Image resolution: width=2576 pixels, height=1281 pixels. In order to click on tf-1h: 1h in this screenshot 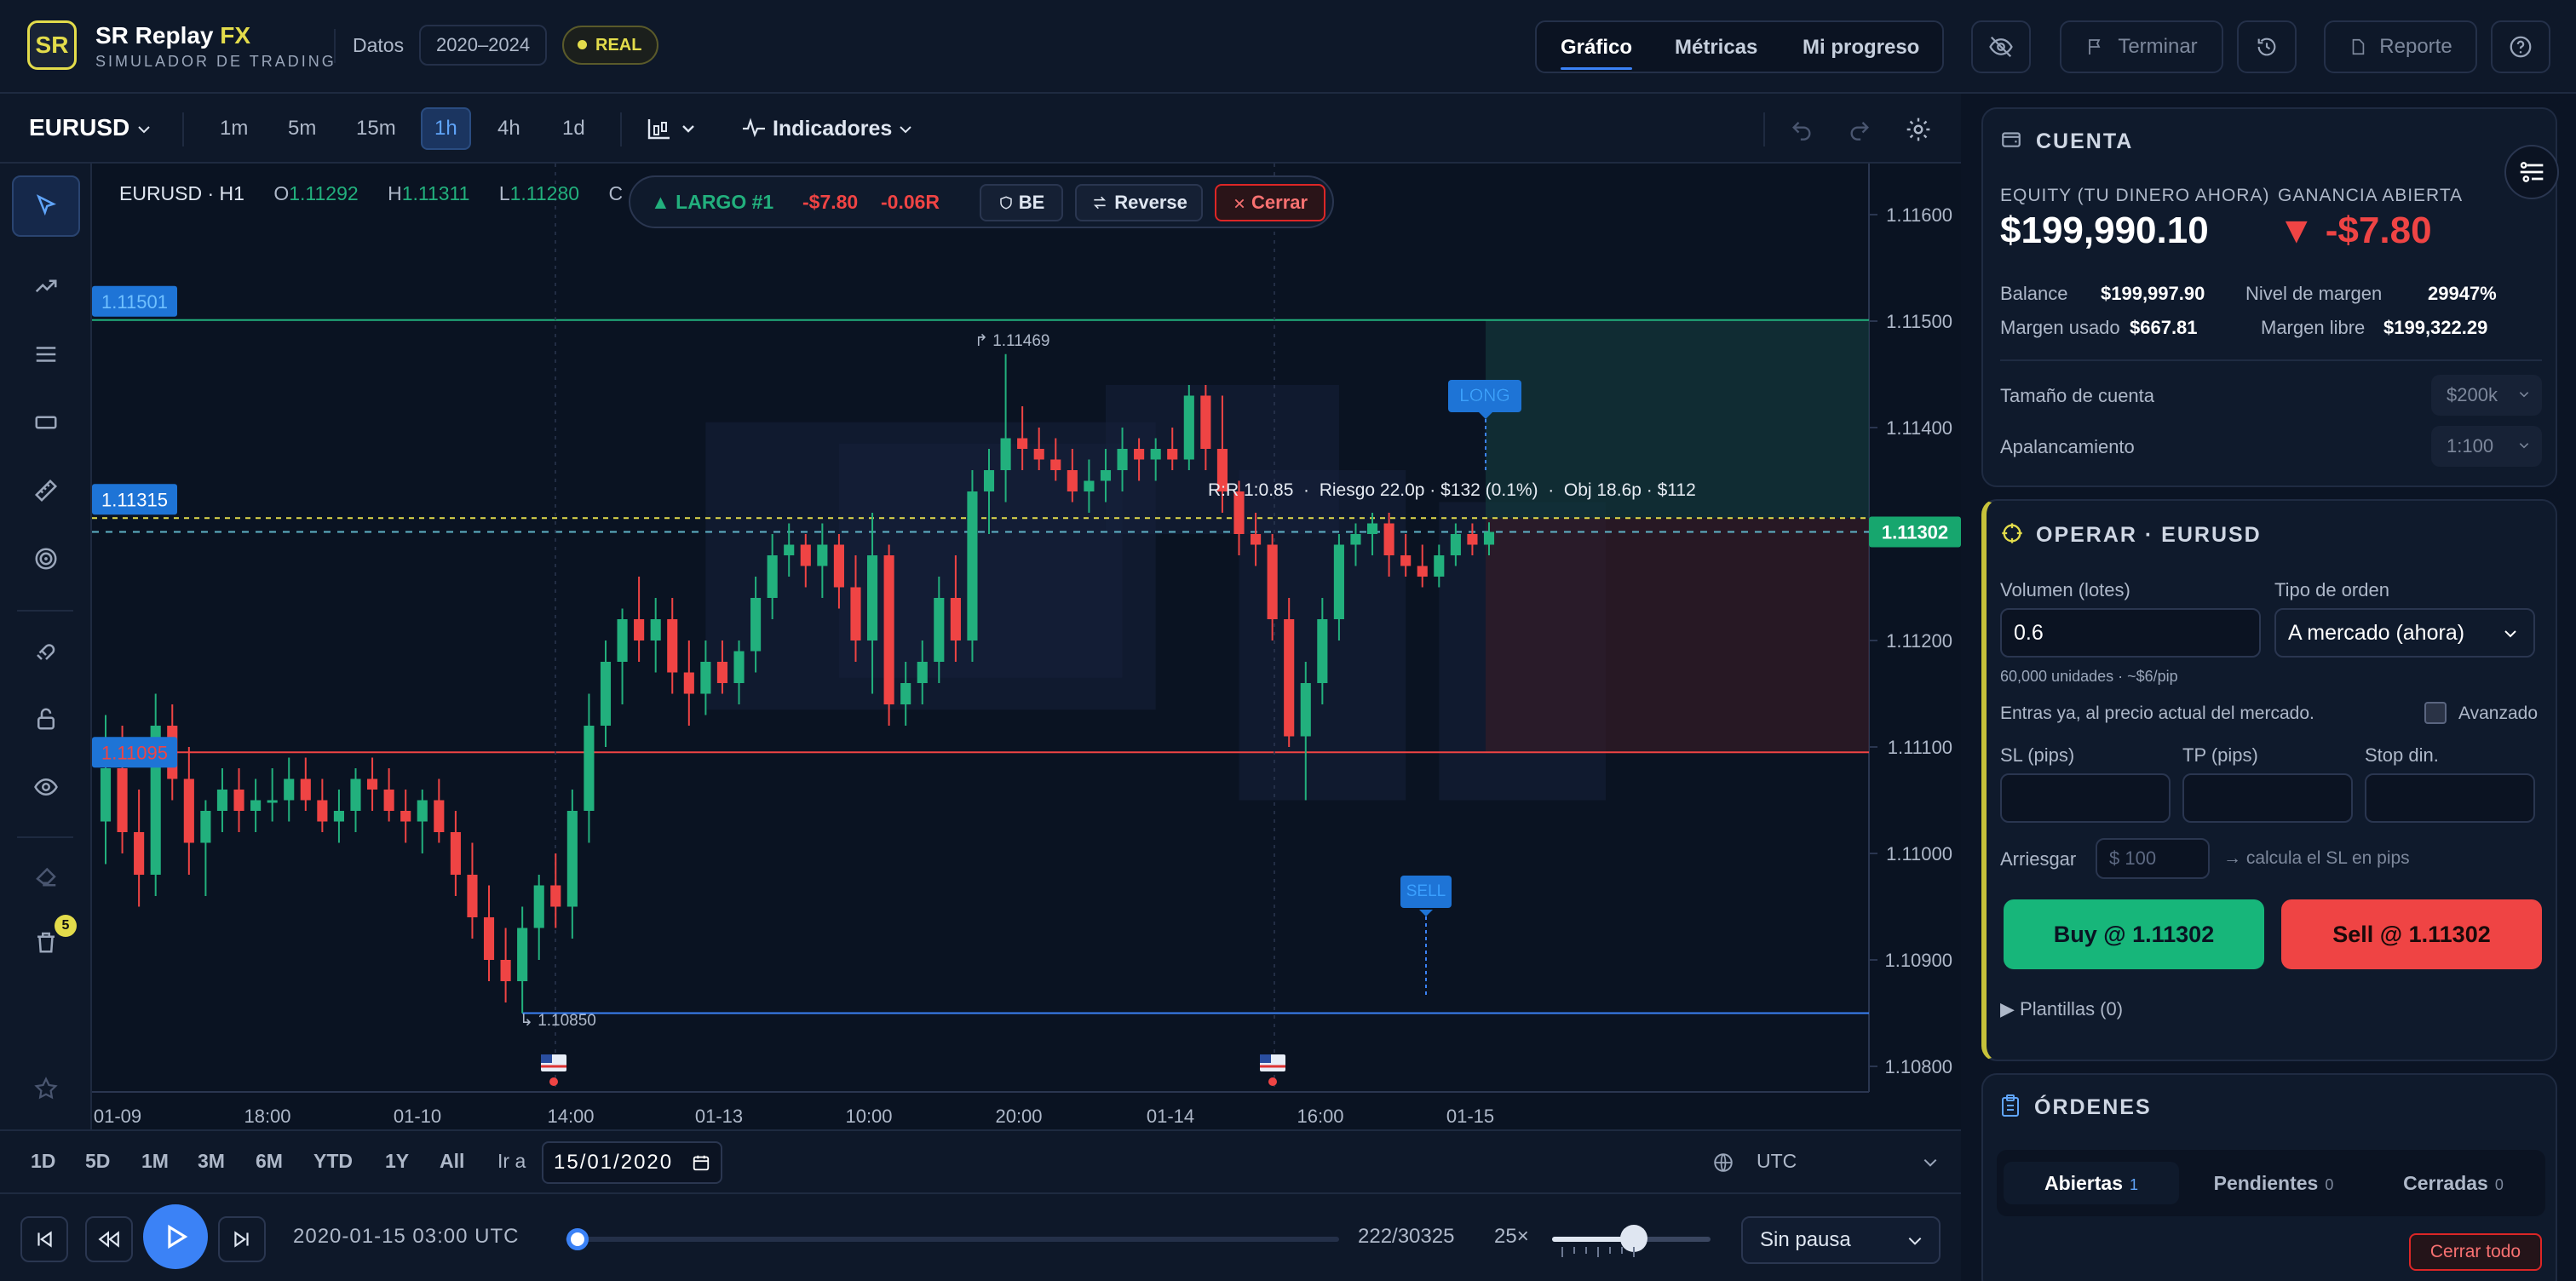, I will do `click(446, 128)`.